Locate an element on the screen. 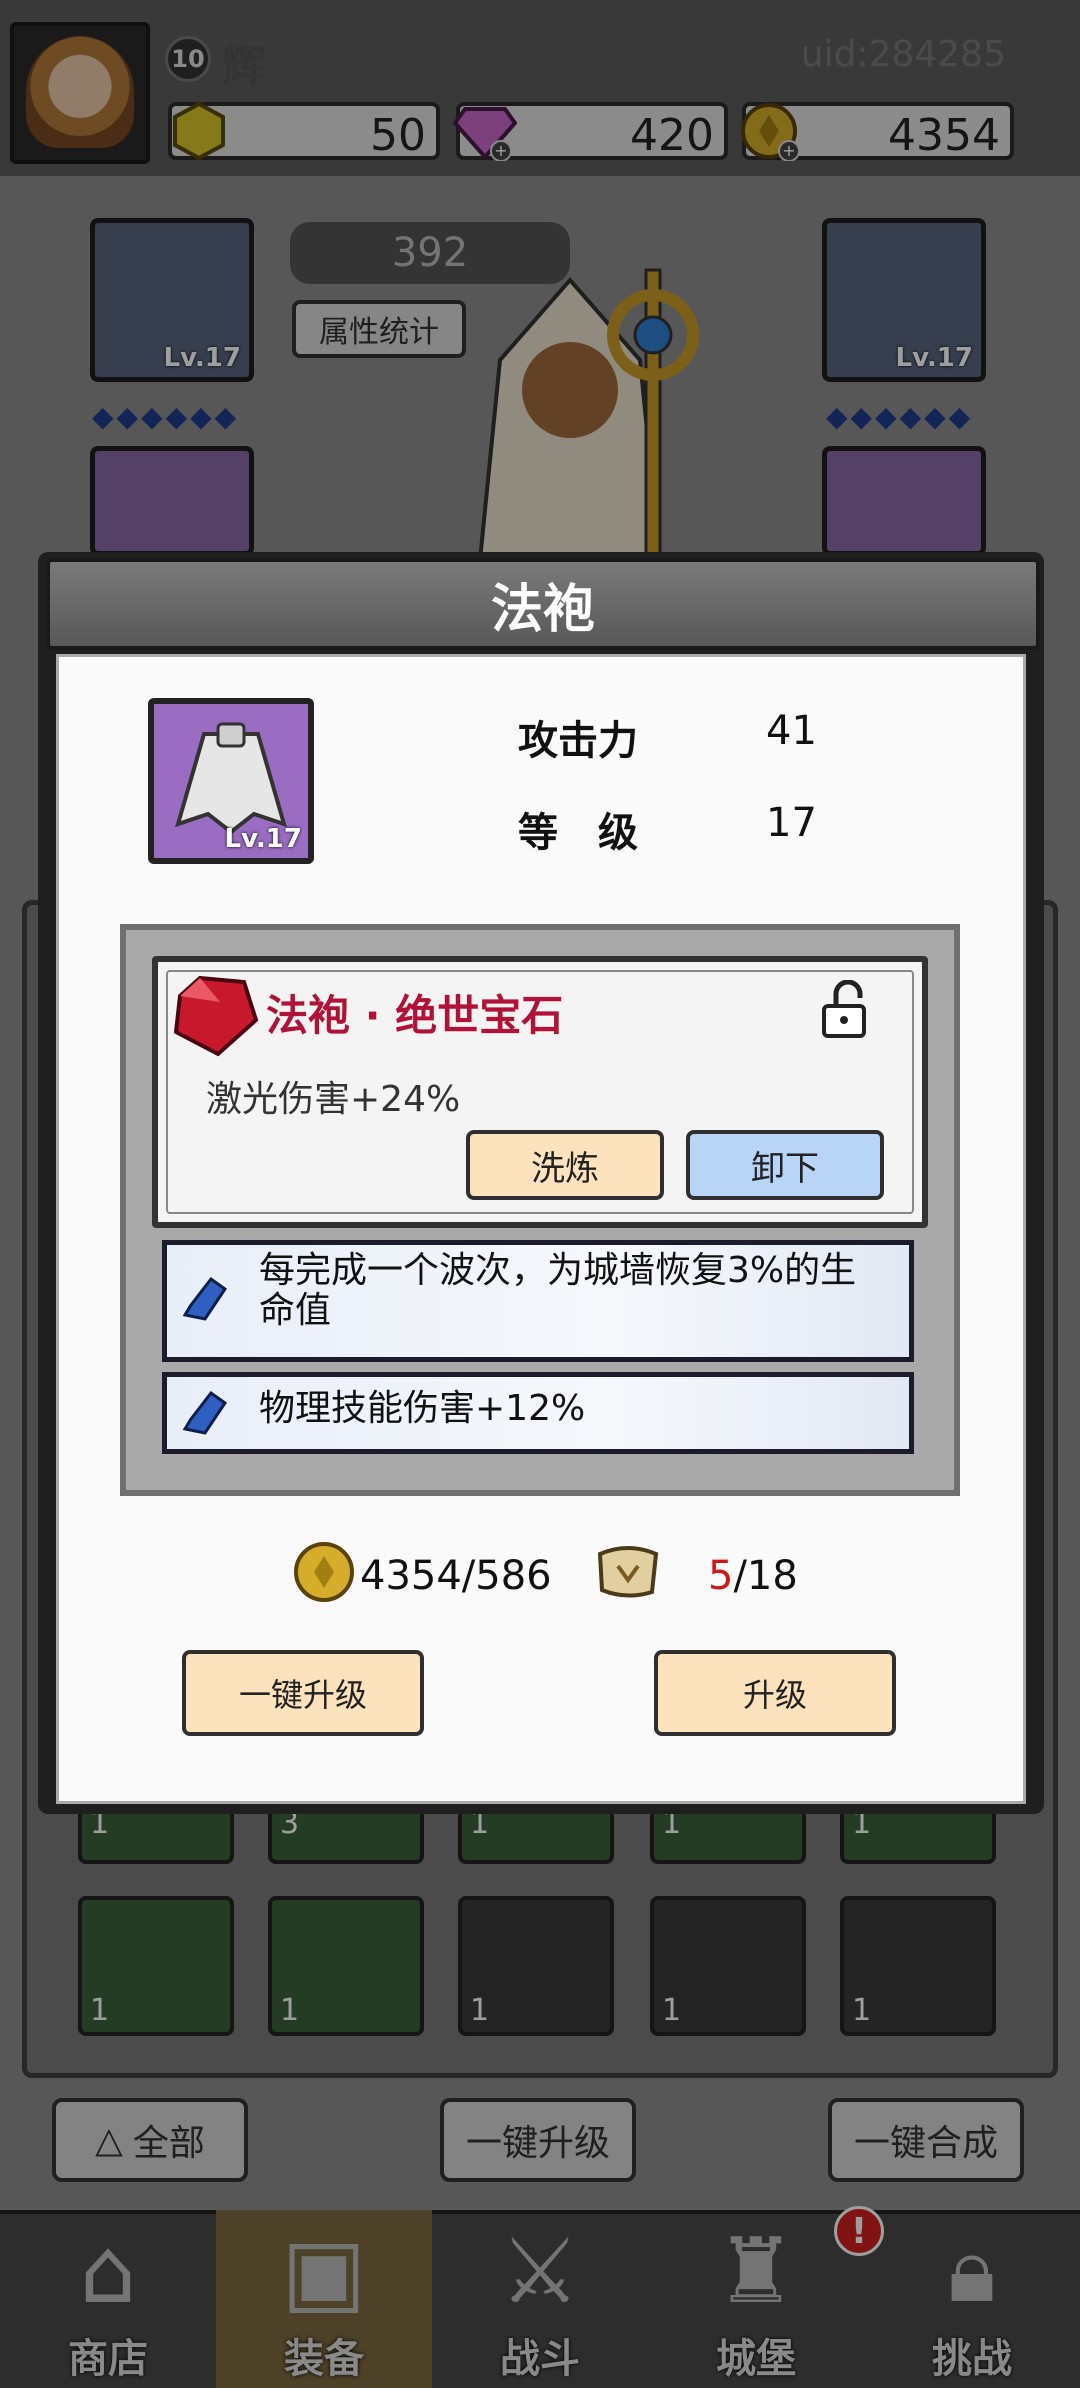 Image resolution: width=1080 pixels, height=2388 pixels. gem-effect: 激光伤害+24% is located at coordinates (333, 1099).